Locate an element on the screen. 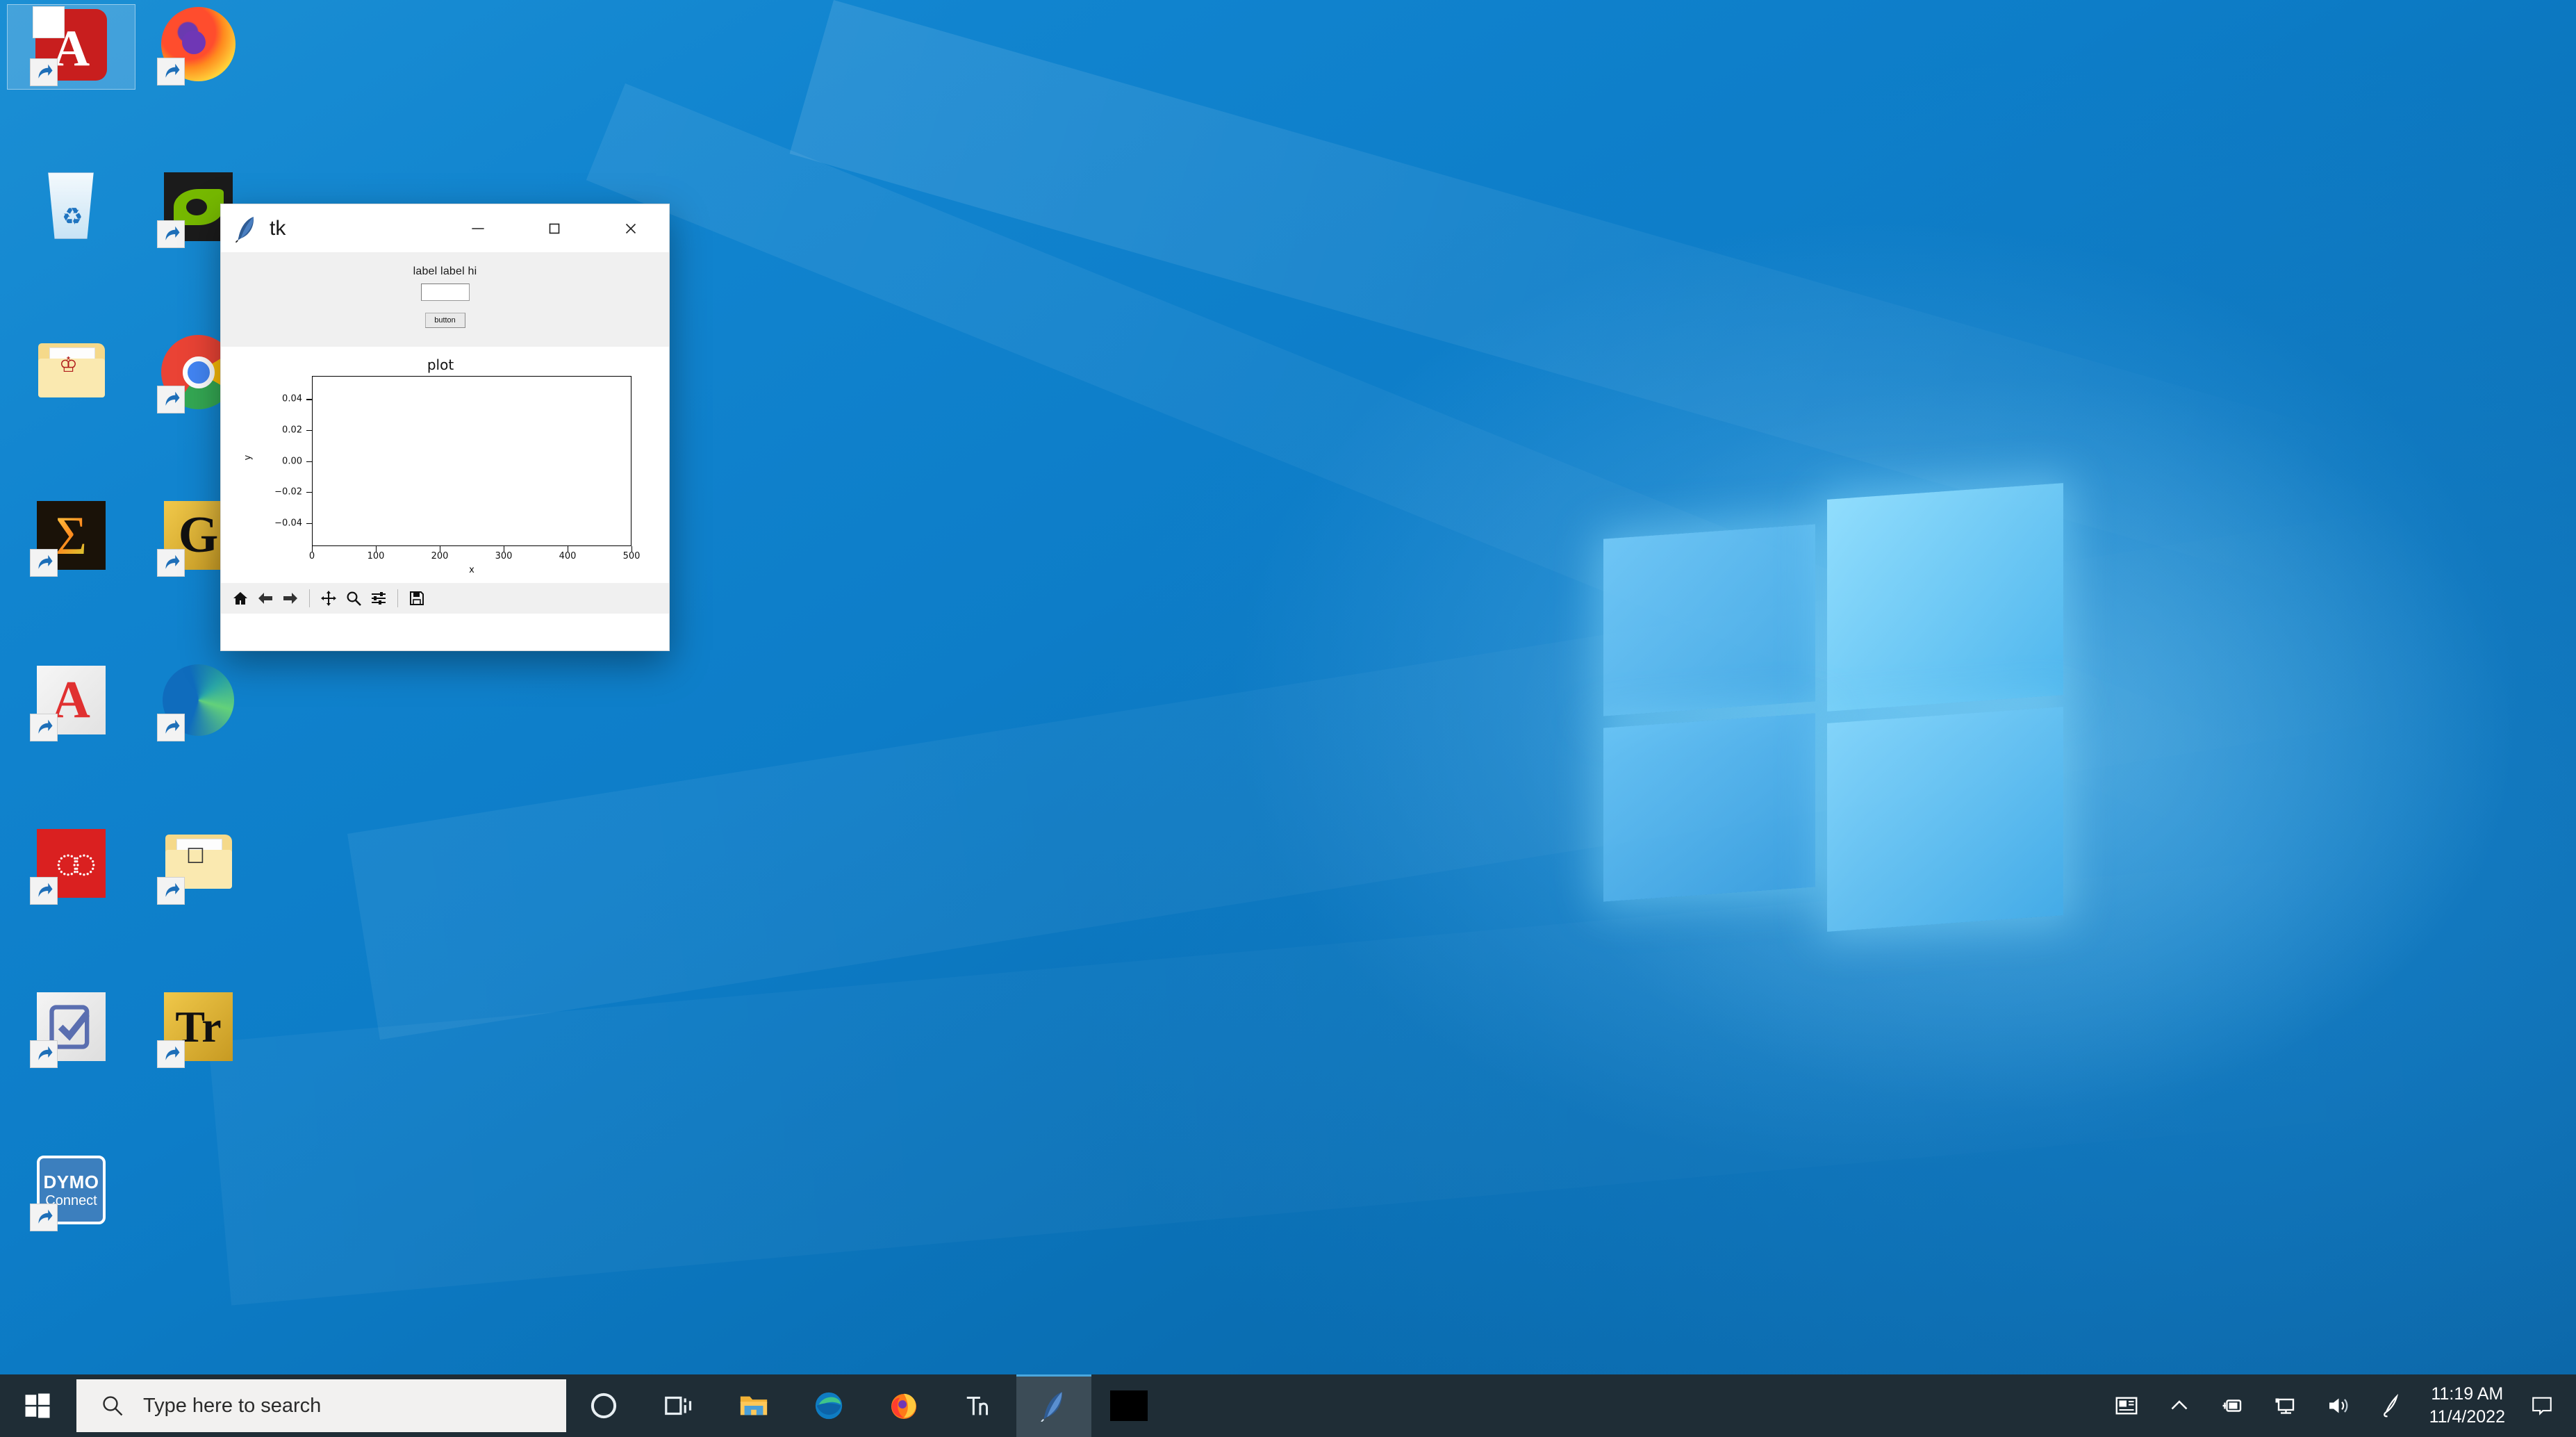 The image size is (2576, 1437). x-tick-label: 400 is located at coordinates (568, 556).